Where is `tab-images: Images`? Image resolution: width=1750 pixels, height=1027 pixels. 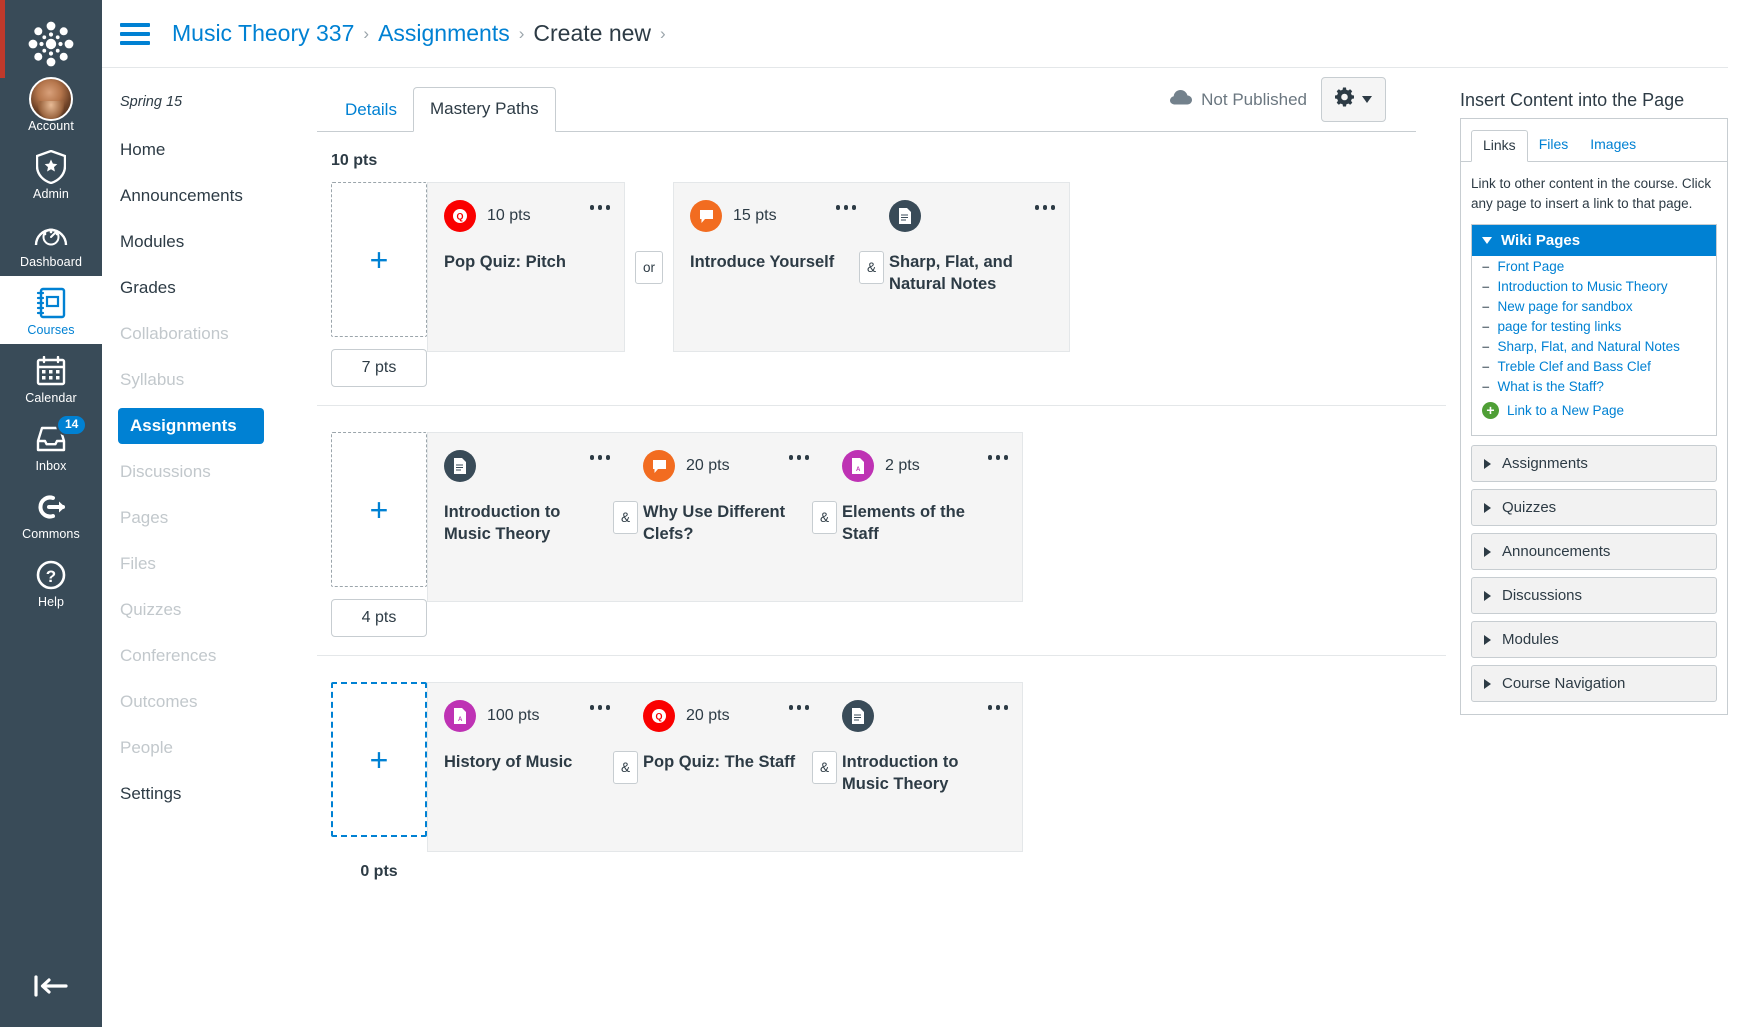 tab-images: Images is located at coordinates (1613, 146).